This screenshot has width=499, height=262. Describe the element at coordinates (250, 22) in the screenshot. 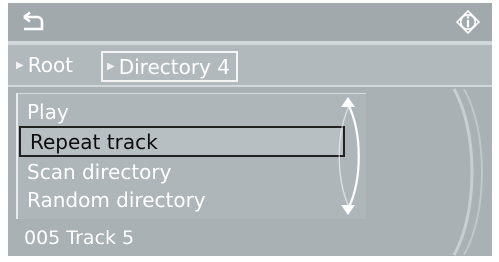

I see `top-bar` at that location.